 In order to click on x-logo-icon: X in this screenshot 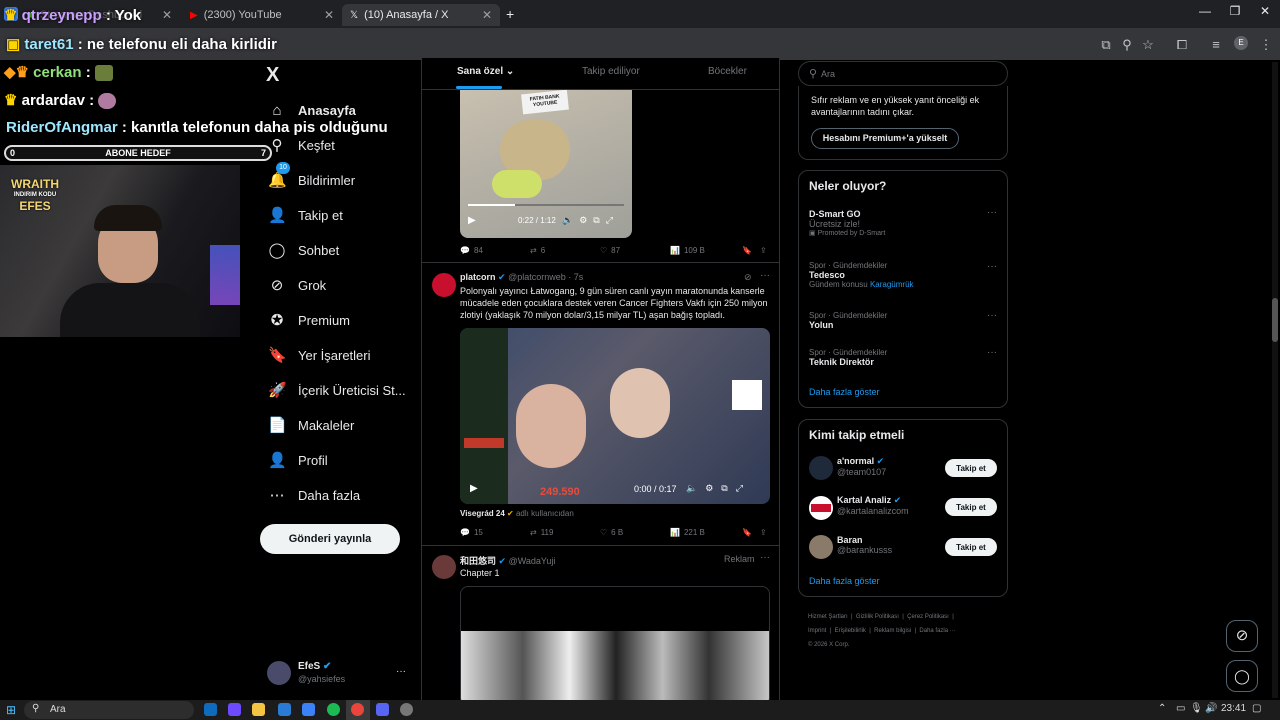, I will do `click(272, 75)`.